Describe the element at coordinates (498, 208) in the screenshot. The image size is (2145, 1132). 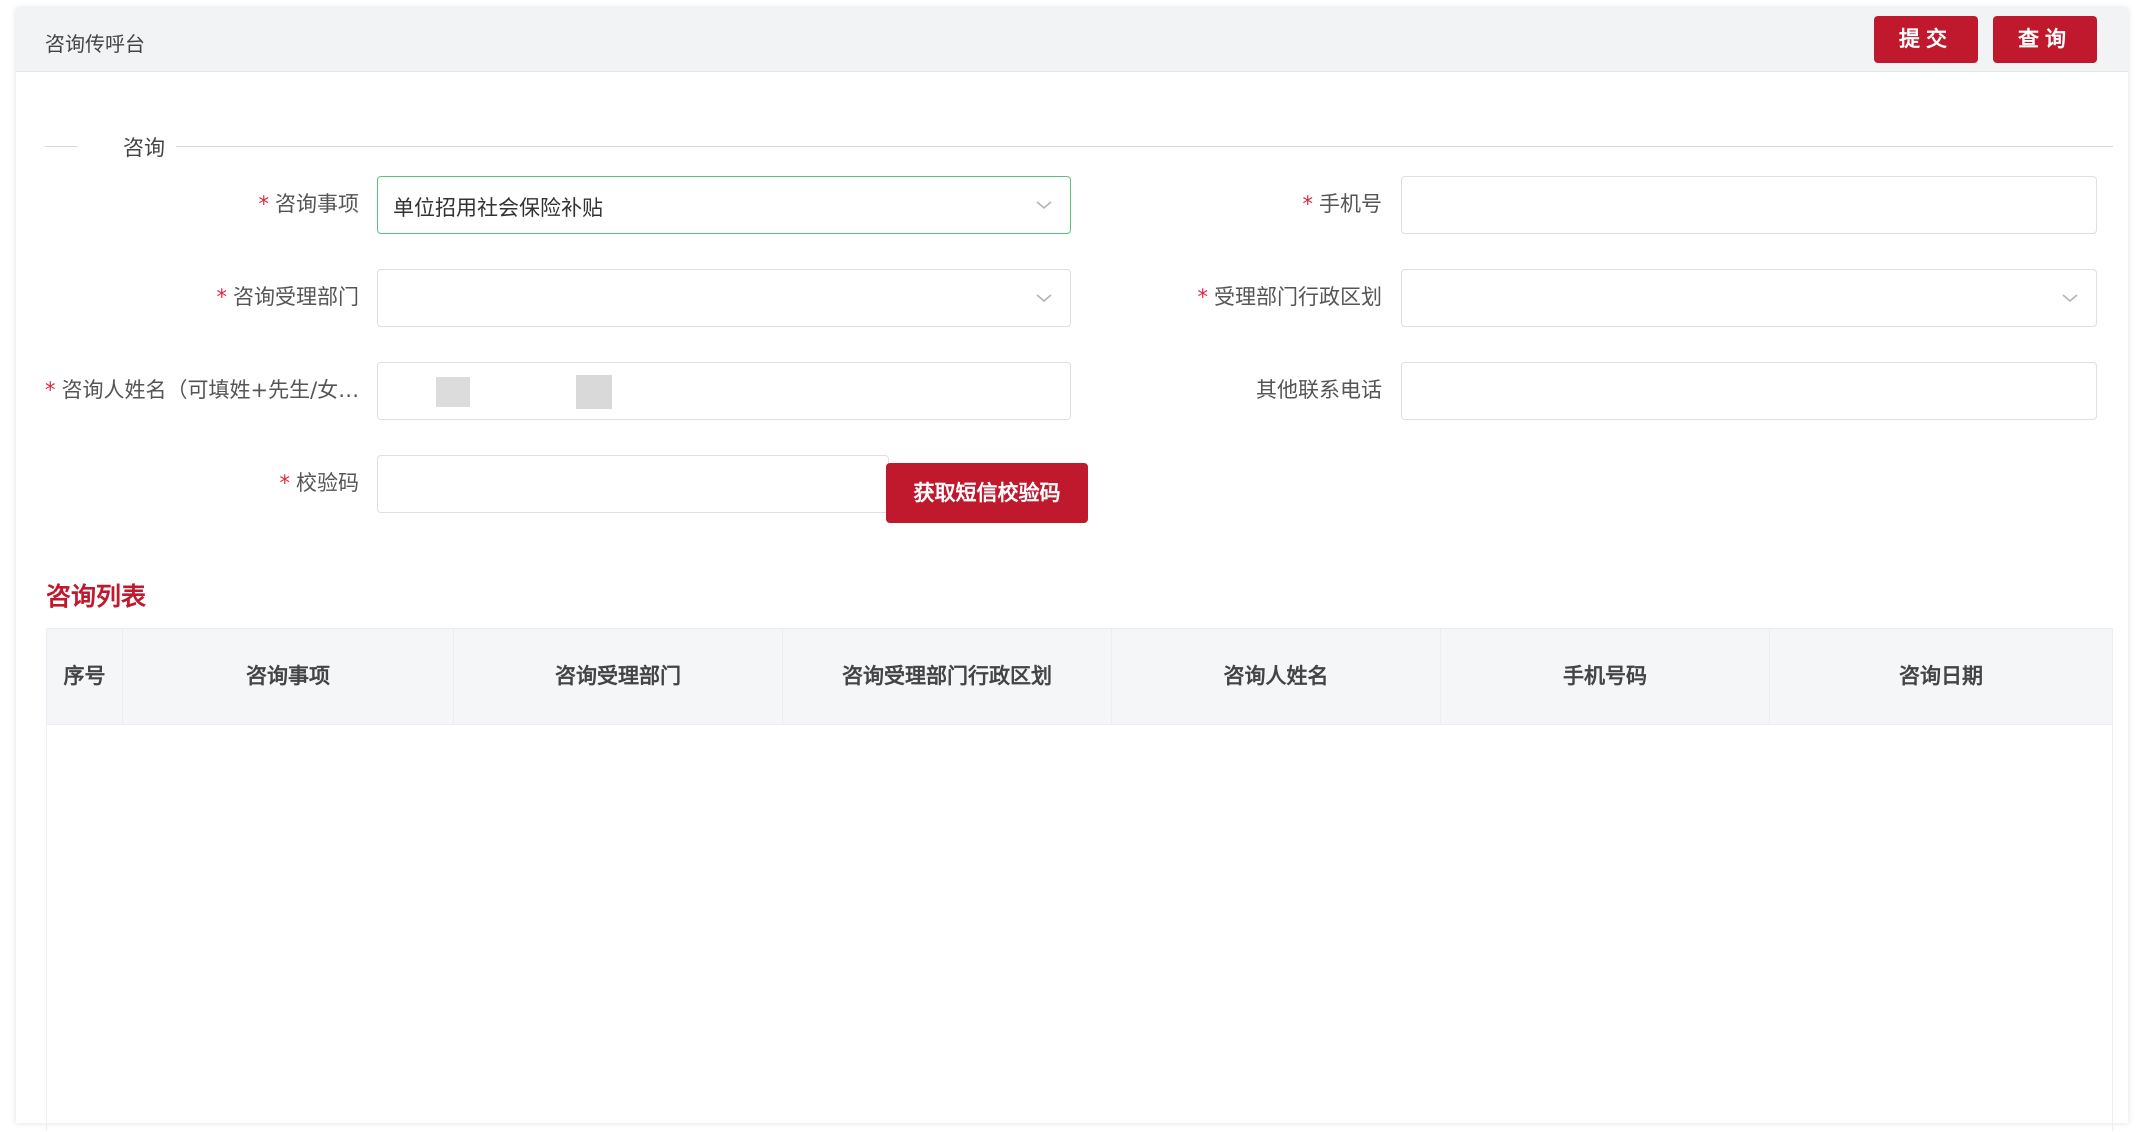
I see `consult-item-value: 单位招用社会保险补贴` at that location.